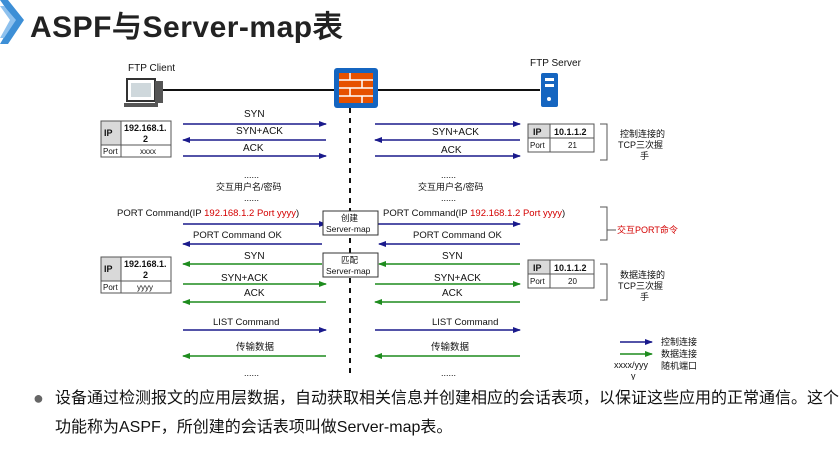 The height and width of the screenshot is (450, 840). Describe the element at coordinates (572, 281) in the screenshot. I see `table-port-value: 20` at that location.